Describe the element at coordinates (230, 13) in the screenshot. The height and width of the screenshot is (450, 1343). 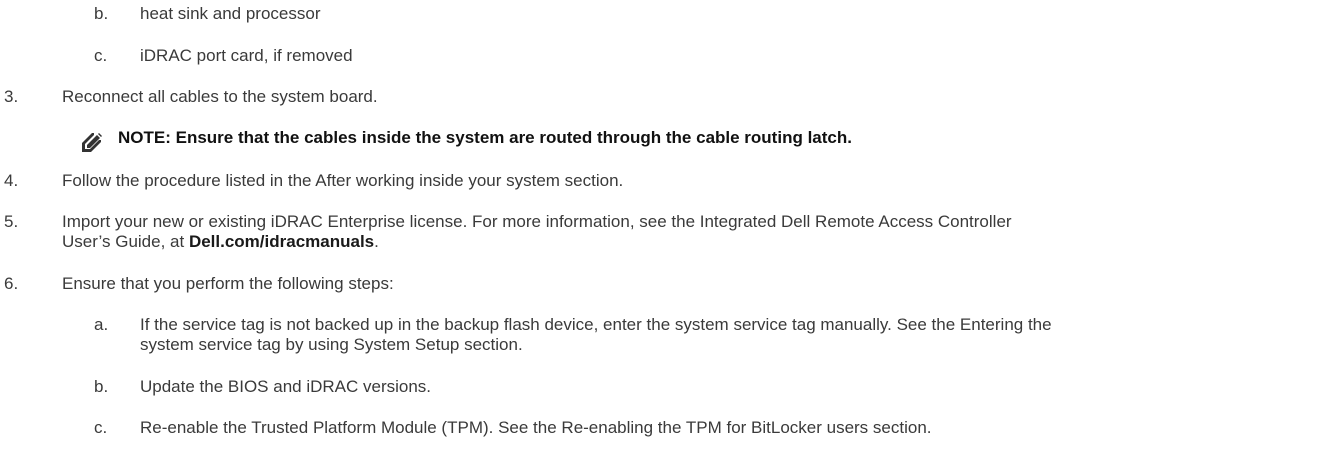
I see `list-item-text: heat sink and processor` at that location.